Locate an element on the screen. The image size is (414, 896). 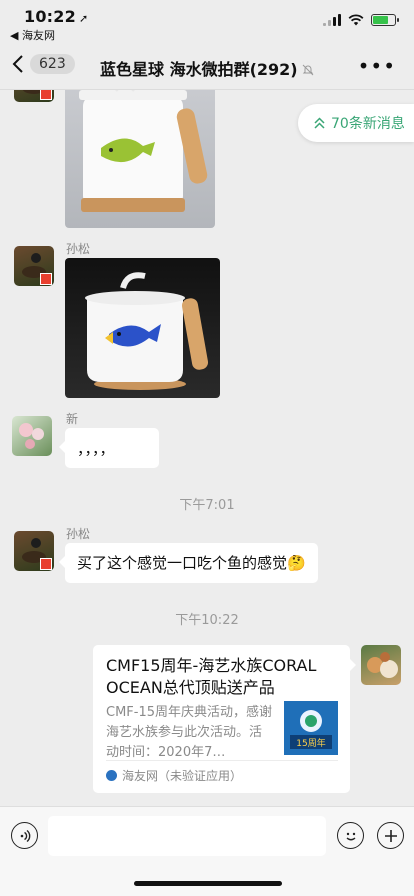
plus-icon is located at coordinates (390, 835).